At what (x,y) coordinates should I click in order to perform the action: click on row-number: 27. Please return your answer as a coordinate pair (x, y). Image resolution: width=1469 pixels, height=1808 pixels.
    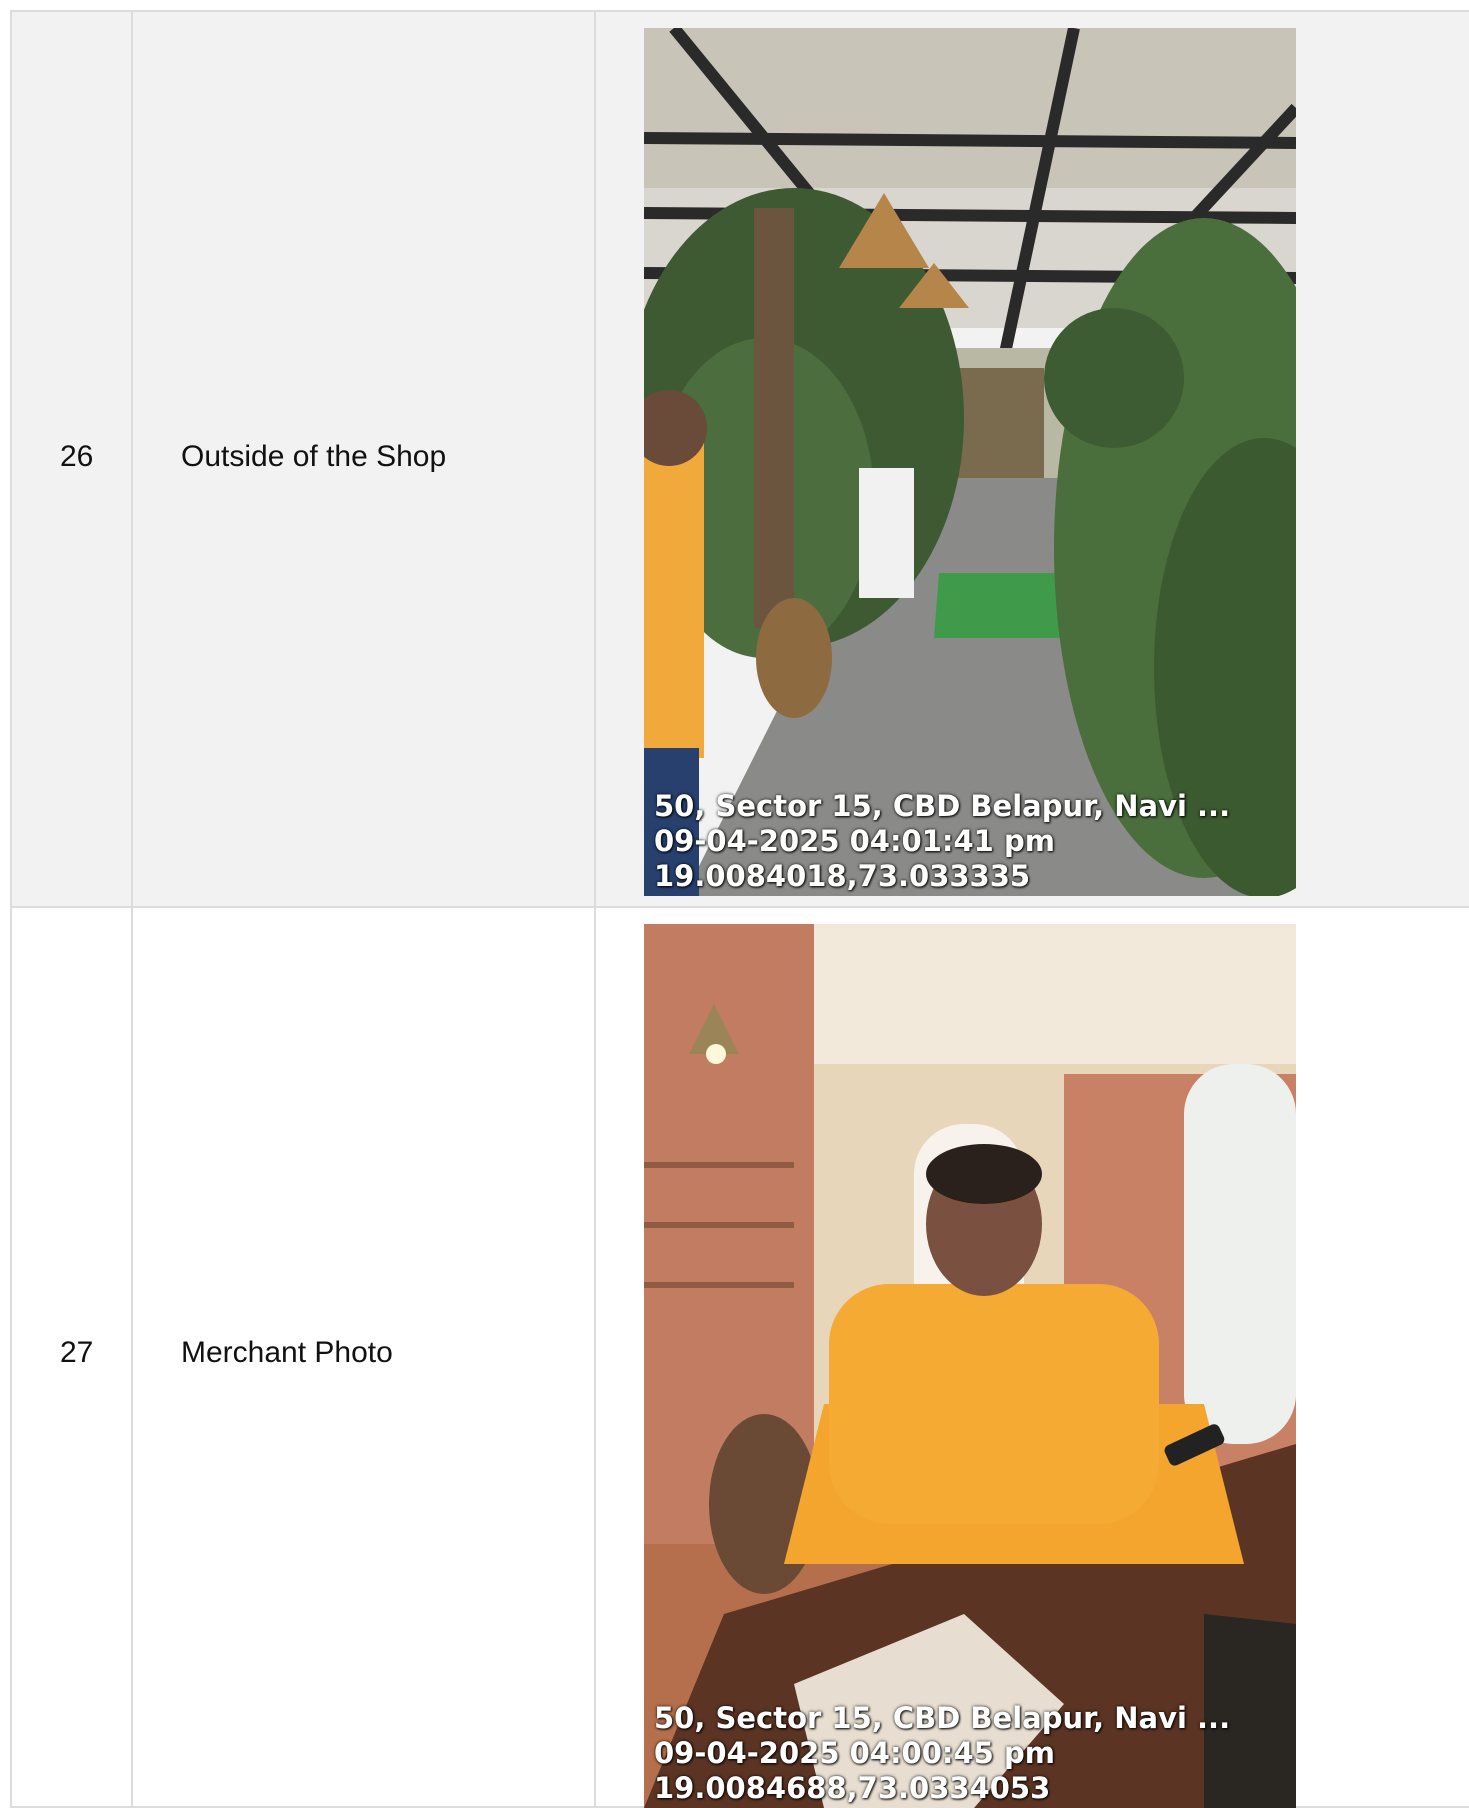
    Looking at the image, I should click on (77, 1352).